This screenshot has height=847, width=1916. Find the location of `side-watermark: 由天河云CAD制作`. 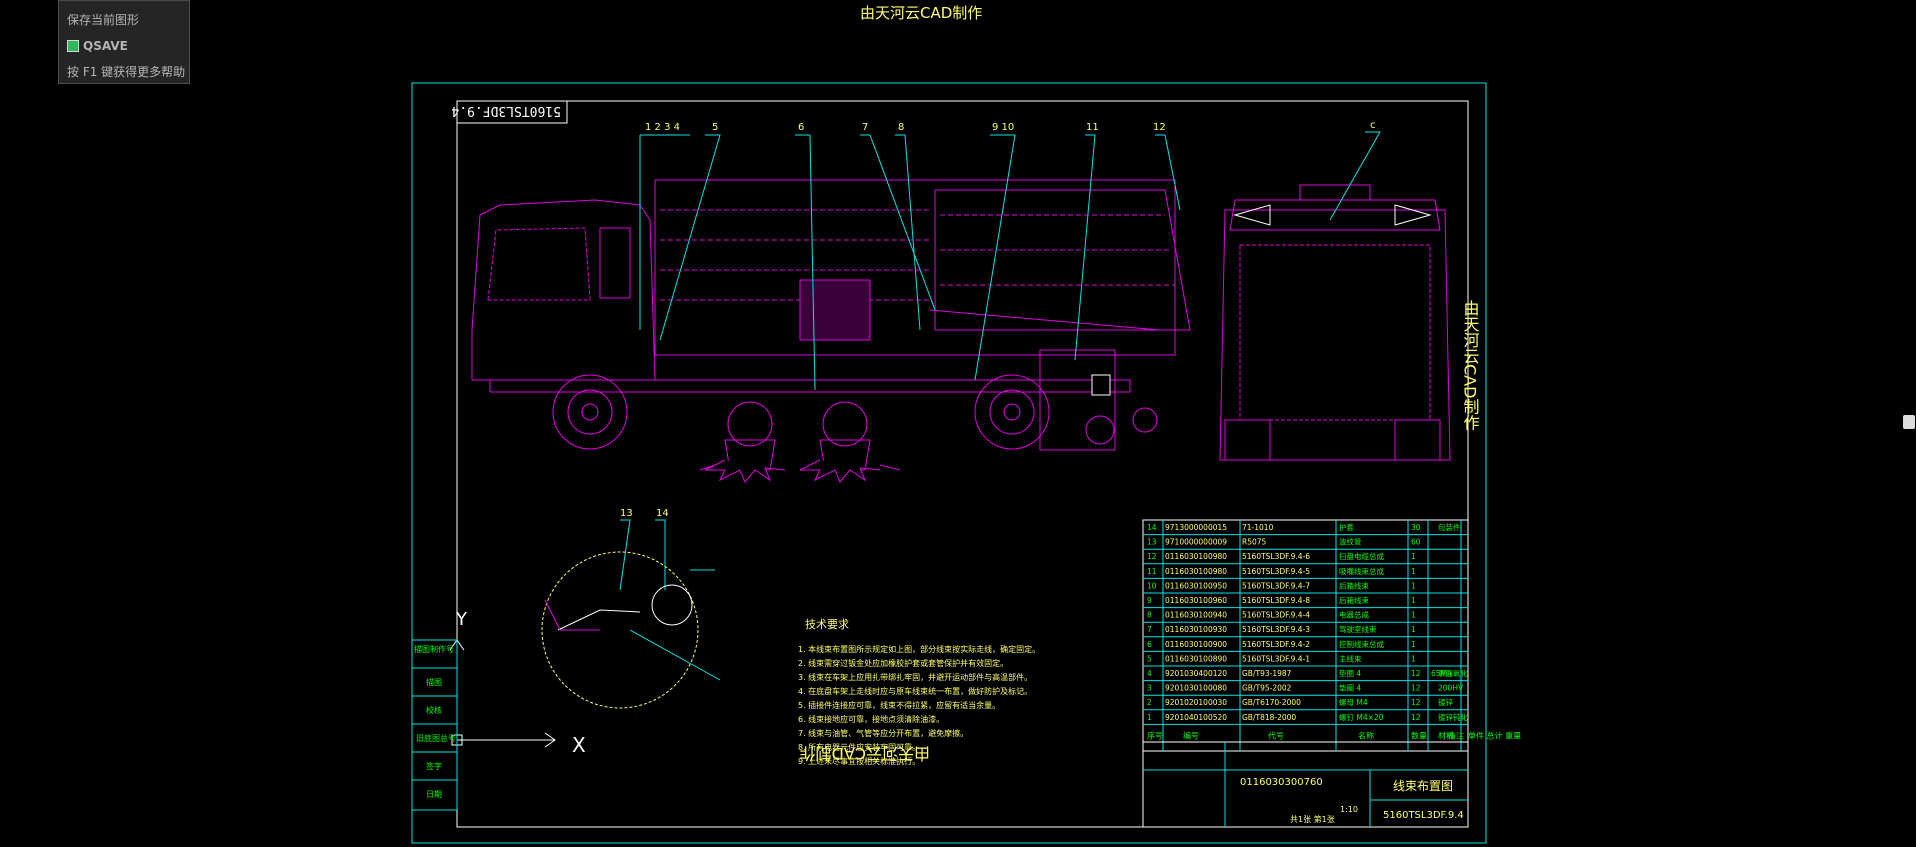

side-watermark: 由天河云CAD制作 is located at coordinates (1470, 365).